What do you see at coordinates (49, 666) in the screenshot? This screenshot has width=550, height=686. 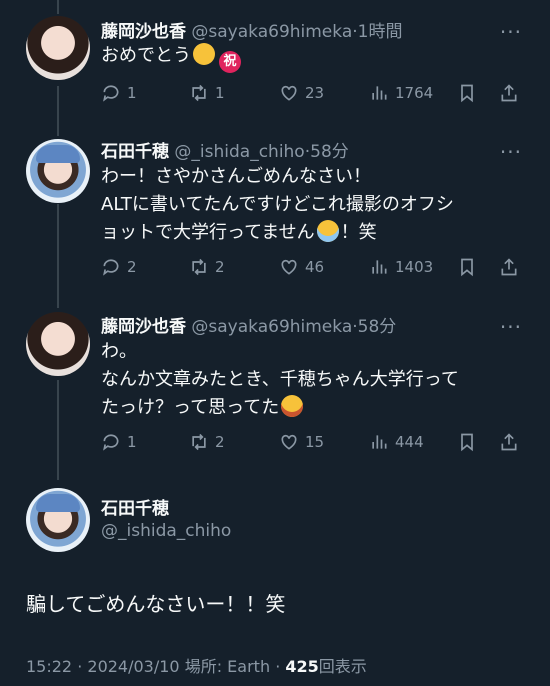 I see `tweet-time: 15:22` at bounding box center [49, 666].